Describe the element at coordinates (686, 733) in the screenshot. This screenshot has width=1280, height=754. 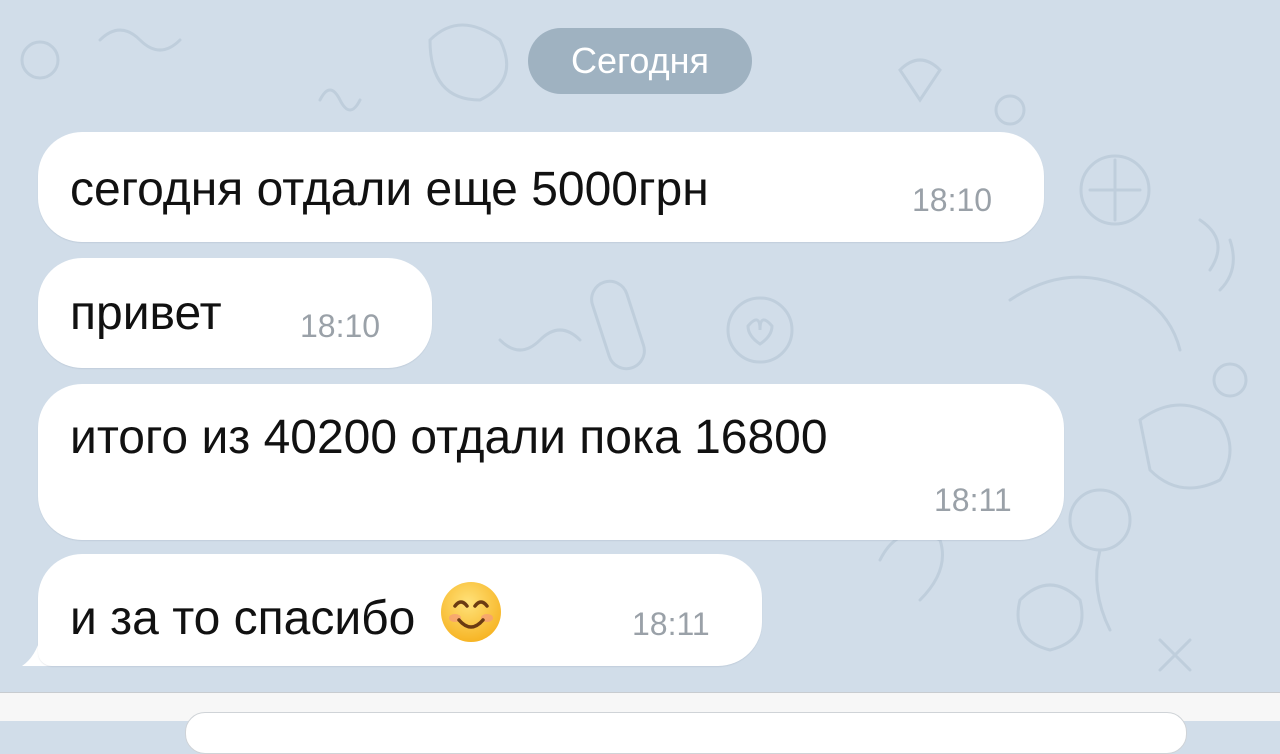
I see `message-input-field` at that location.